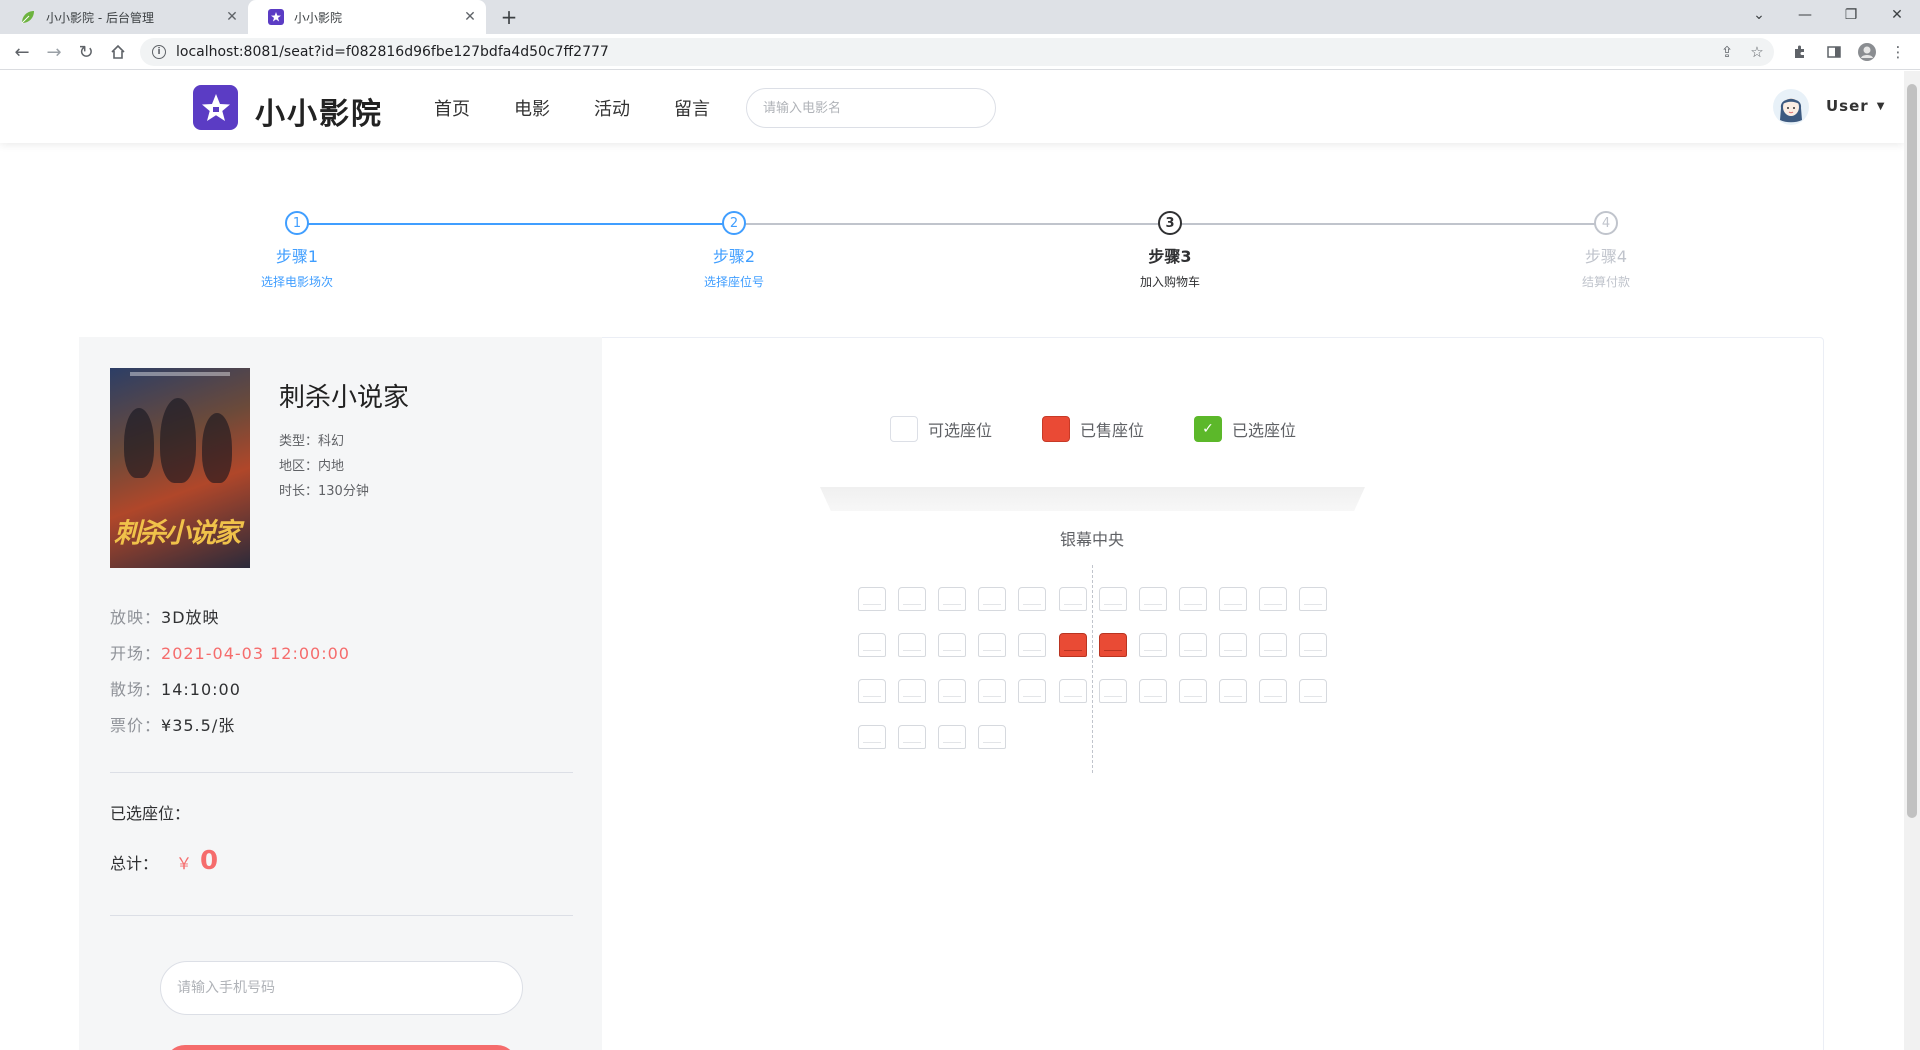 The height and width of the screenshot is (1050, 1920). Describe the element at coordinates (1805, 15) in the screenshot. I see `minimize-icon: —` at that location.